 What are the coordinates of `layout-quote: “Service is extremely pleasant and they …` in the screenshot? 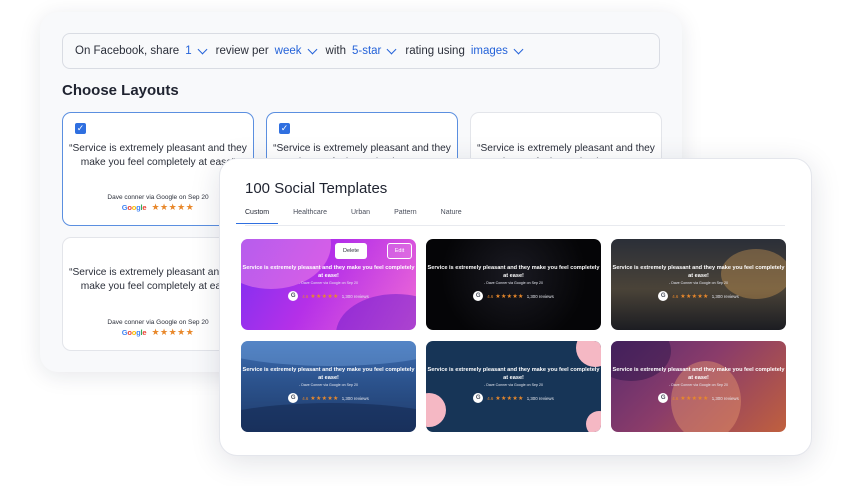 It's located at (158, 155).